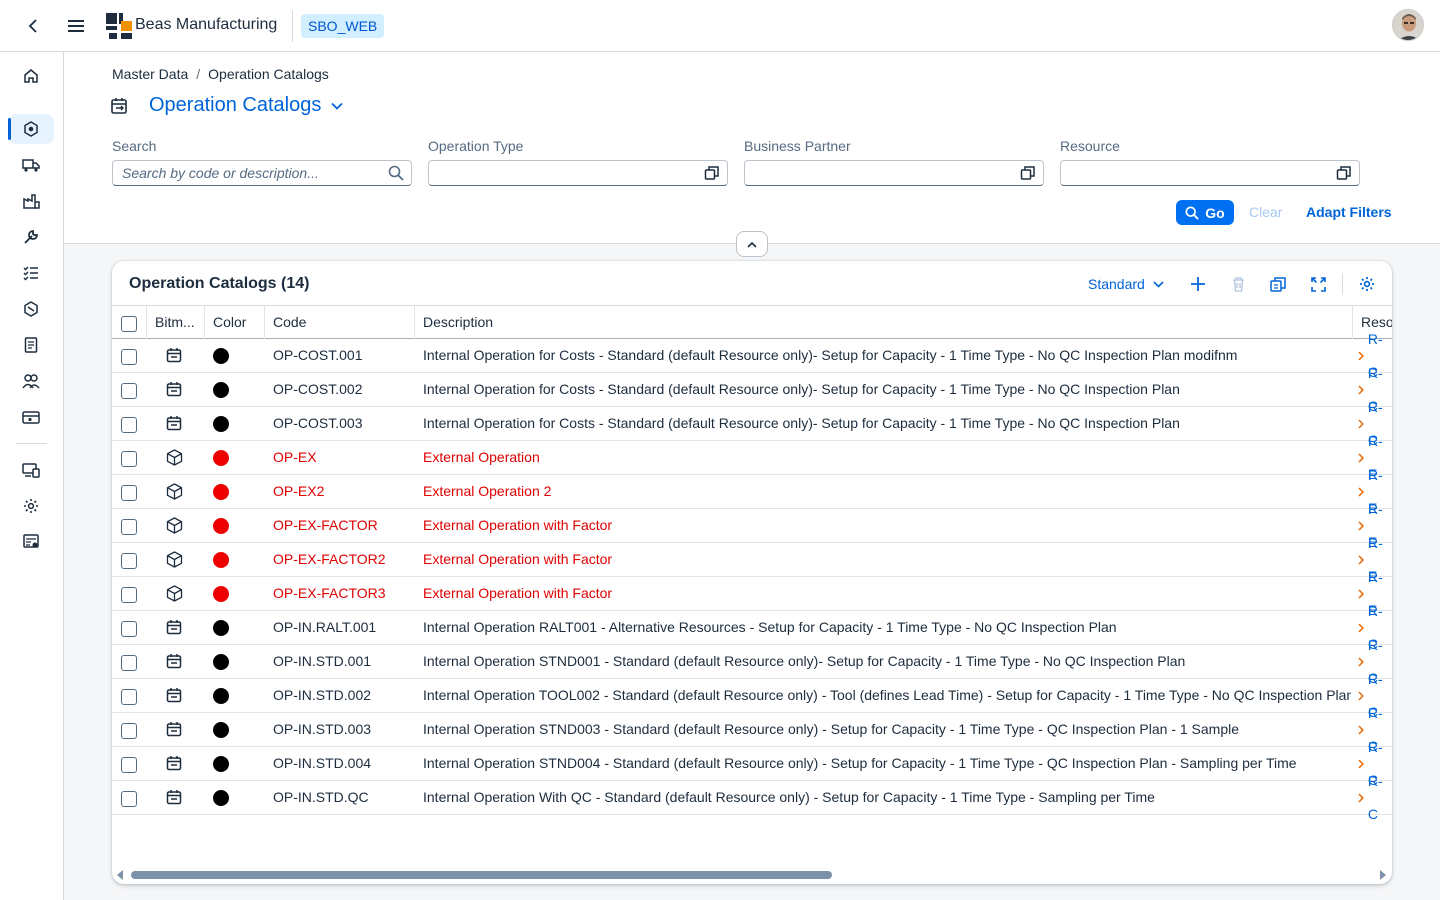  What do you see at coordinates (129, 324) in the screenshot?
I see `select-all-checkbox` at bounding box center [129, 324].